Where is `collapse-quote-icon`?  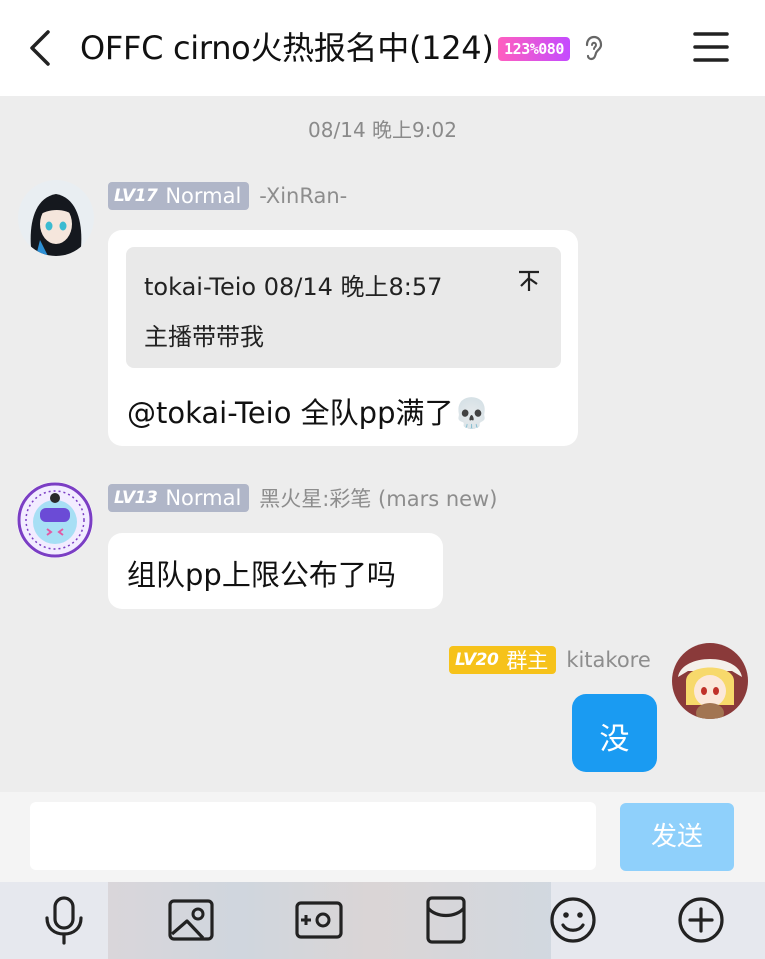 collapse-quote-icon is located at coordinates (529, 281).